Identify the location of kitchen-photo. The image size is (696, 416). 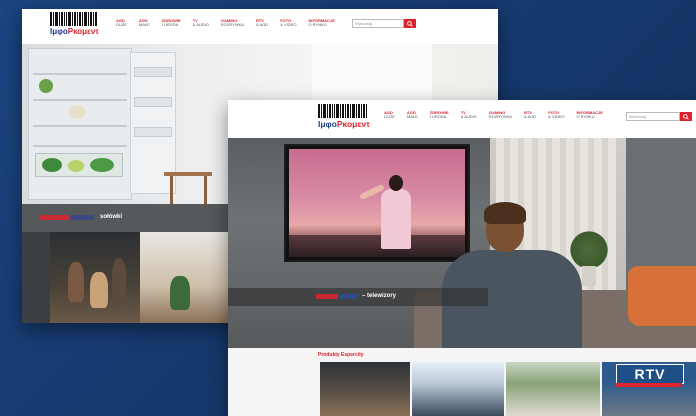
(242, 277).